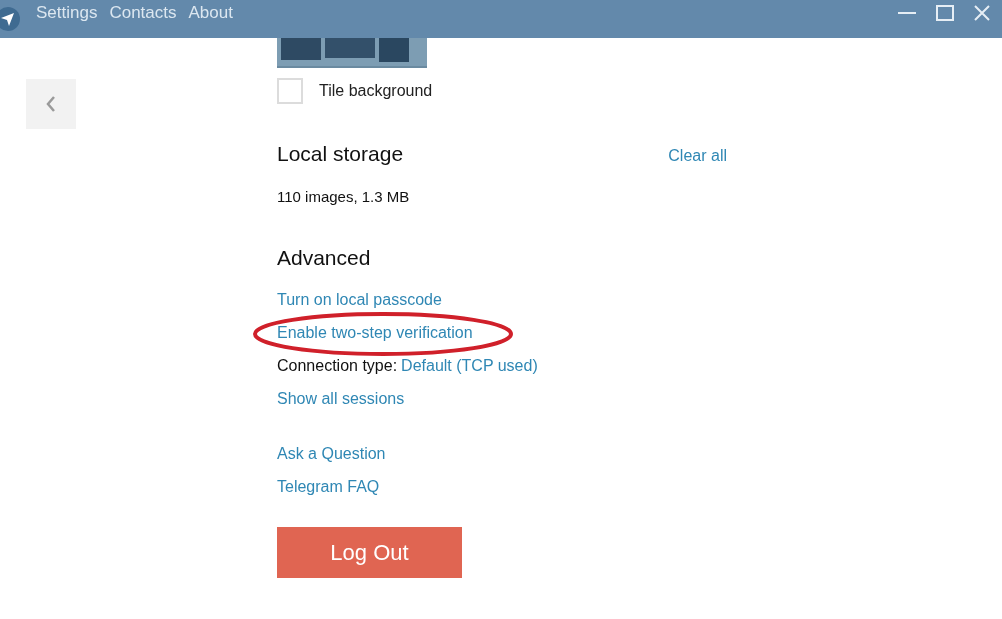  What do you see at coordinates (369, 552) in the screenshot?
I see `log-out-button: Log Out` at bounding box center [369, 552].